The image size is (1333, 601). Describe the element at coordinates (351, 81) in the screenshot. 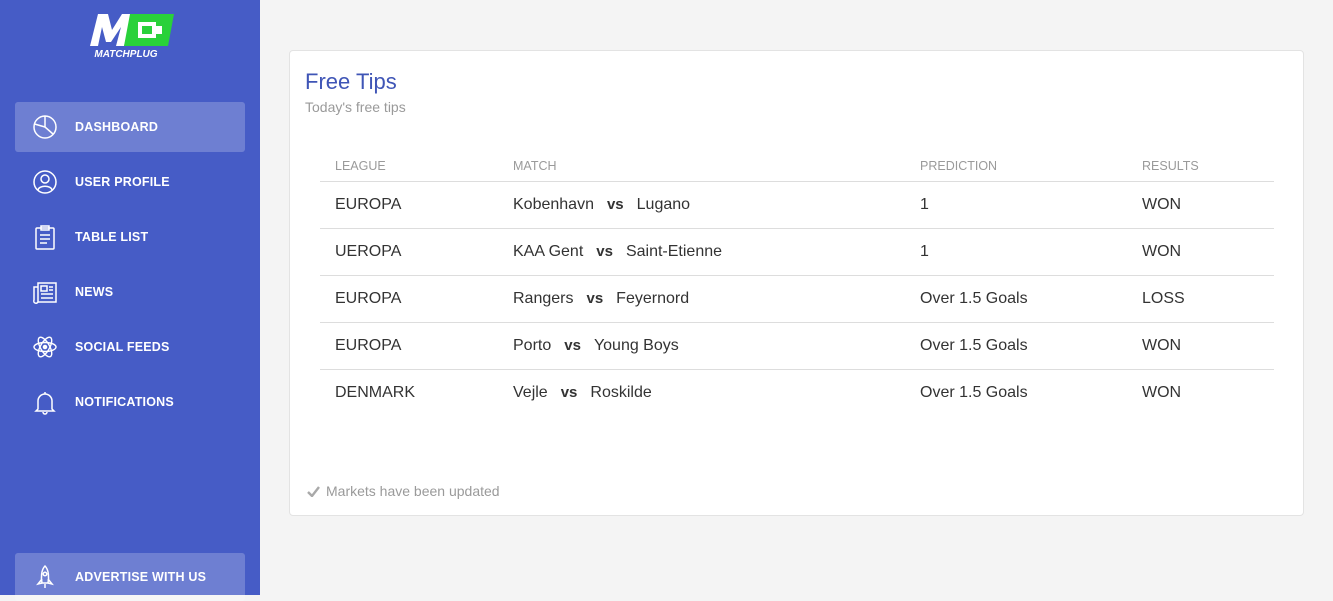

I see `card-title: Free Tips` at that location.